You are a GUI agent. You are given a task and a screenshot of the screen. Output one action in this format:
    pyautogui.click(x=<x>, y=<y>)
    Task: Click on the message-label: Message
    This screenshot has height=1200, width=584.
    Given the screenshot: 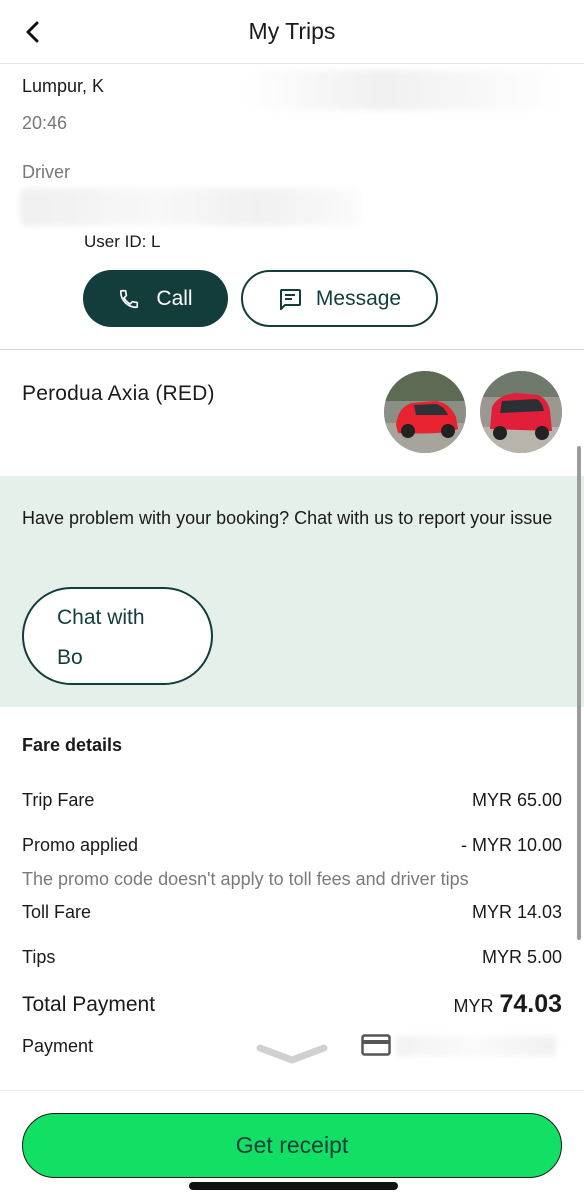 What is the action you would take?
    pyautogui.click(x=358, y=298)
    